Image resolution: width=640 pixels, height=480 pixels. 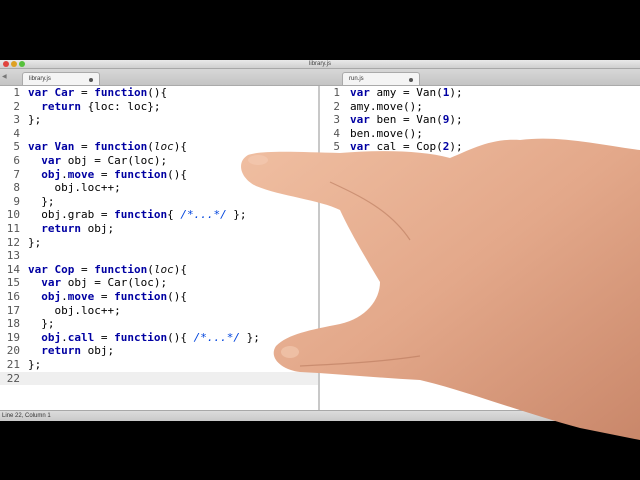 I want to click on line-number: 11, so click(x=13, y=228).